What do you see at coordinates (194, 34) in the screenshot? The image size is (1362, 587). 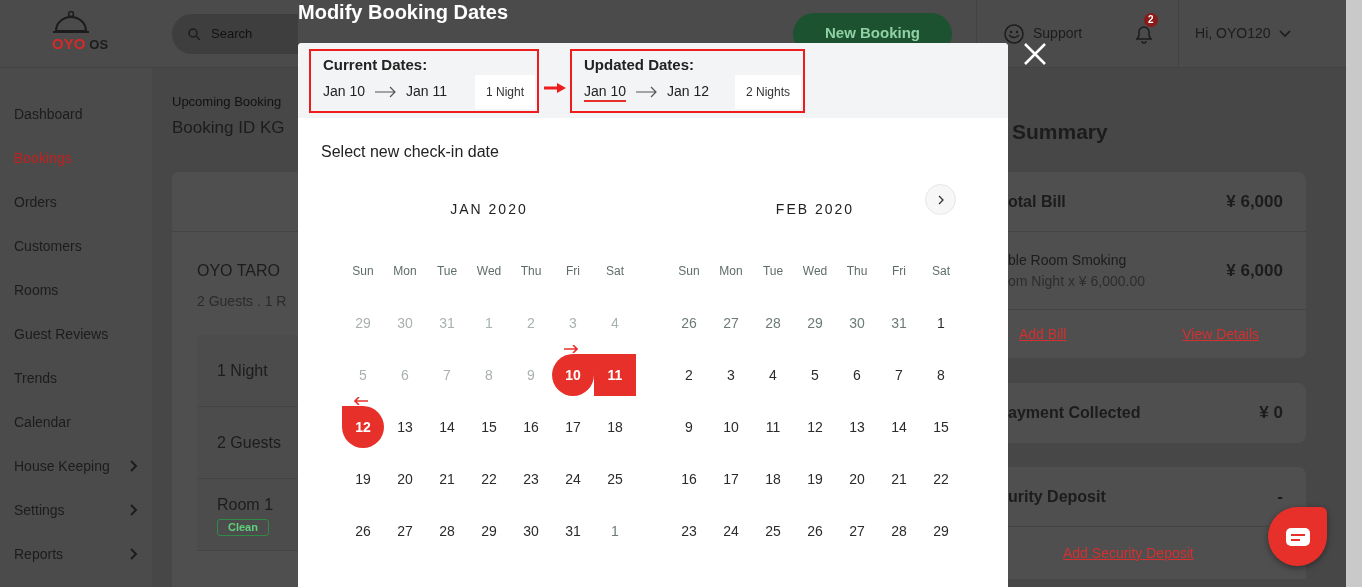 I see `search-icon` at bounding box center [194, 34].